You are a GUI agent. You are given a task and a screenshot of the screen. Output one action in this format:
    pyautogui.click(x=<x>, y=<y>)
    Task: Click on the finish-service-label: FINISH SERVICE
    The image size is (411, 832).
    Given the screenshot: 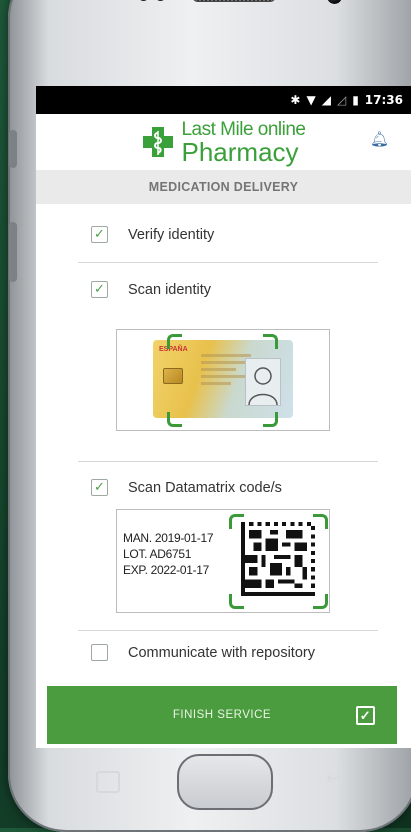 What is the action you would take?
    pyautogui.click(x=222, y=715)
    